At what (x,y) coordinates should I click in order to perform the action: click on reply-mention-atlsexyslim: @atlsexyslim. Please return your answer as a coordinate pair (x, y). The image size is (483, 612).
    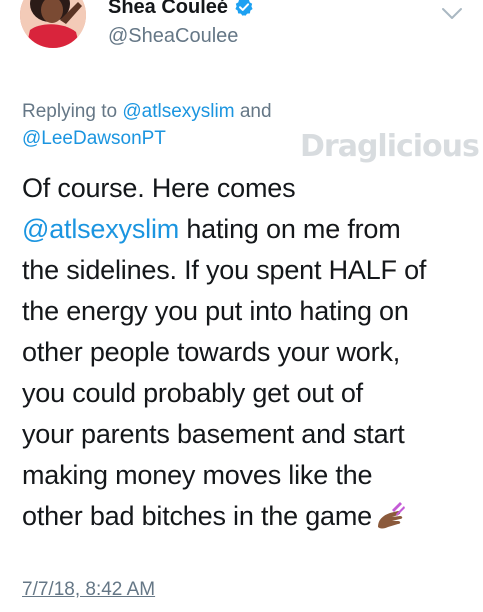
    Looking at the image, I should click on (178, 111).